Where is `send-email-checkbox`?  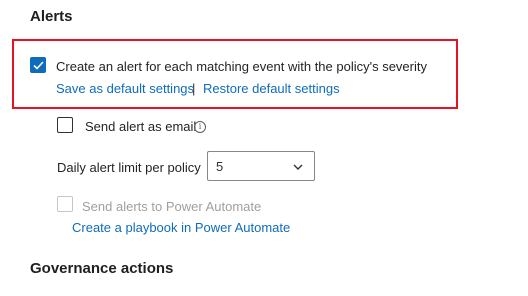
send-email-checkbox is located at coordinates (65, 125).